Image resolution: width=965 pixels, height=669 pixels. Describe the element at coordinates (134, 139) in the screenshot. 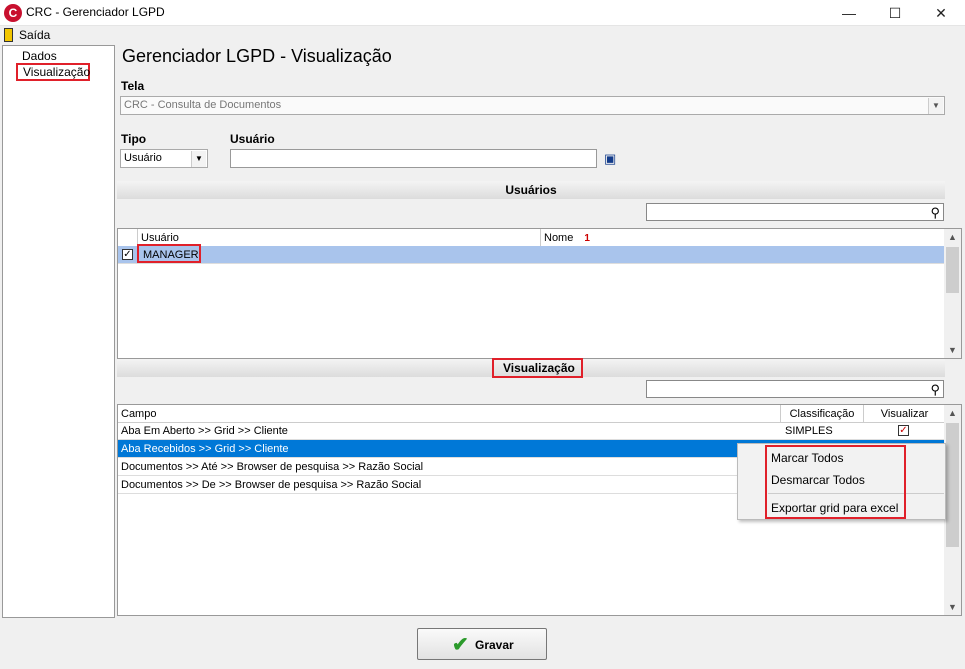

I see `tipo-label: Tipo` at that location.